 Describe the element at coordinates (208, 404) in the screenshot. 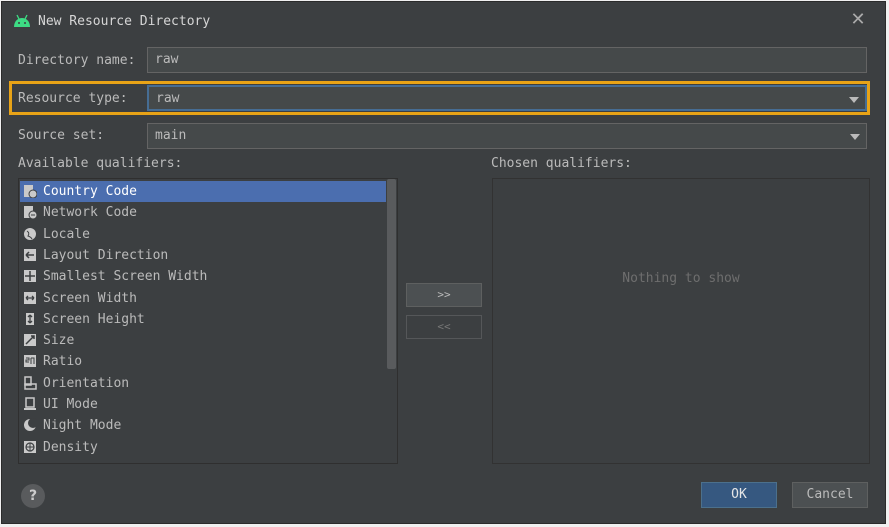

I see `qualifier-item: UI Mode` at that location.